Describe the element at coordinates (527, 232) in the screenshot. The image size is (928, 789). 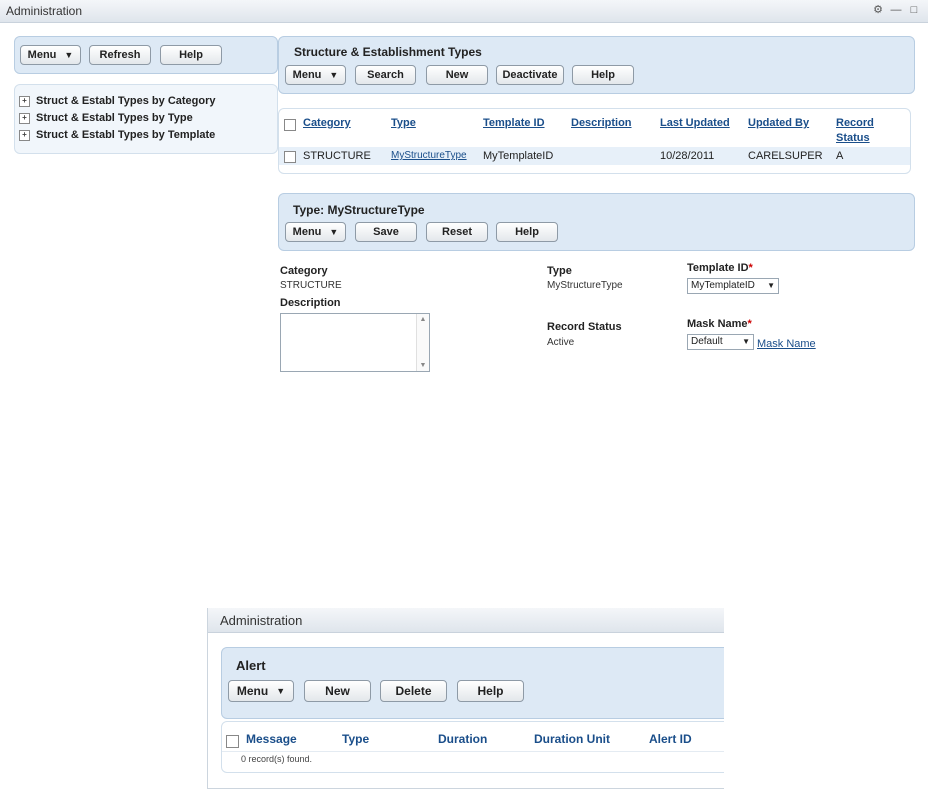
I see `detail-help-button: Help` at that location.